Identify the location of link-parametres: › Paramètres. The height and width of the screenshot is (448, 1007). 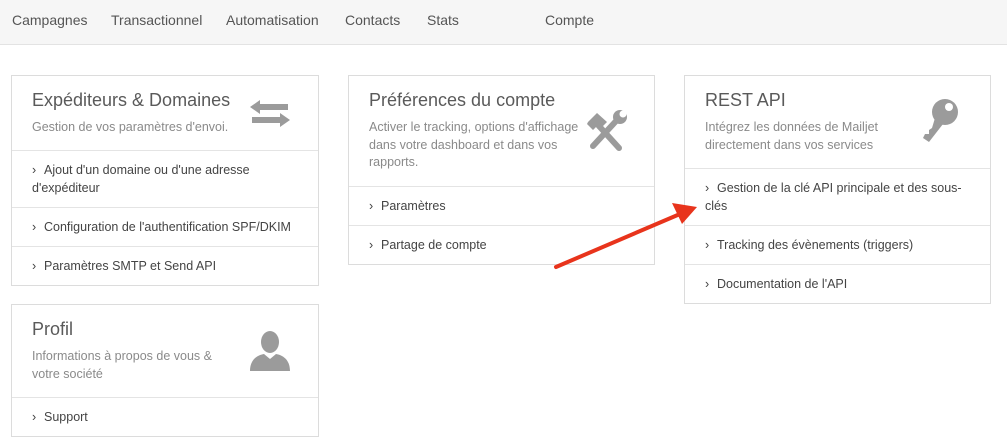
(501, 206).